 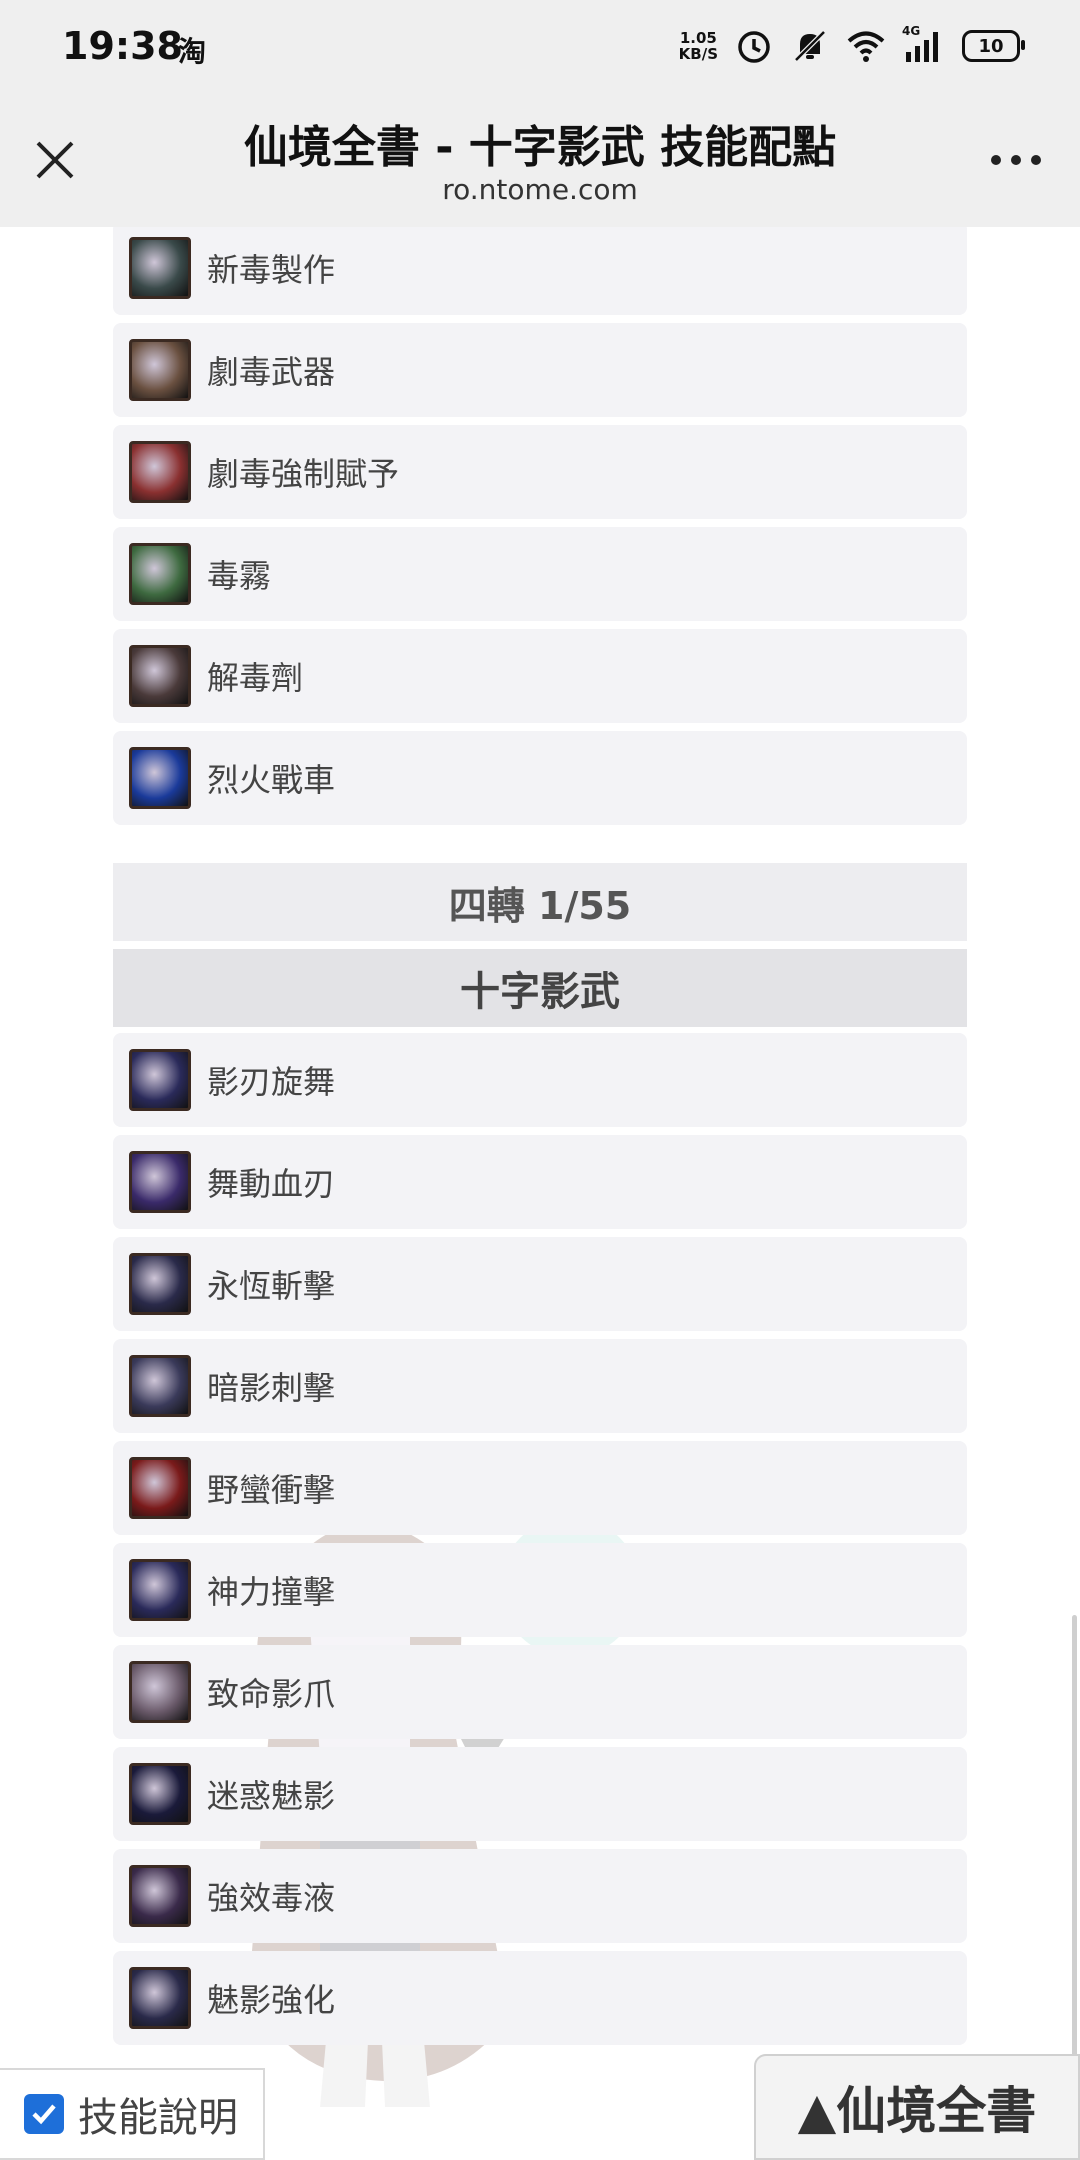 What do you see at coordinates (1016, 160) in the screenshot?
I see `more-options-icon` at bounding box center [1016, 160].